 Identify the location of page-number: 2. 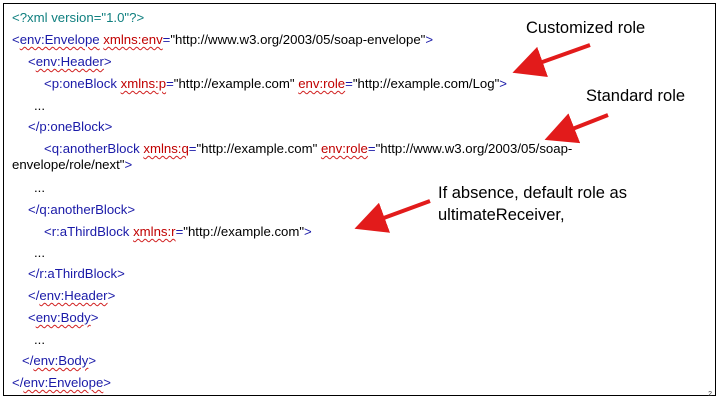
(710, 394).